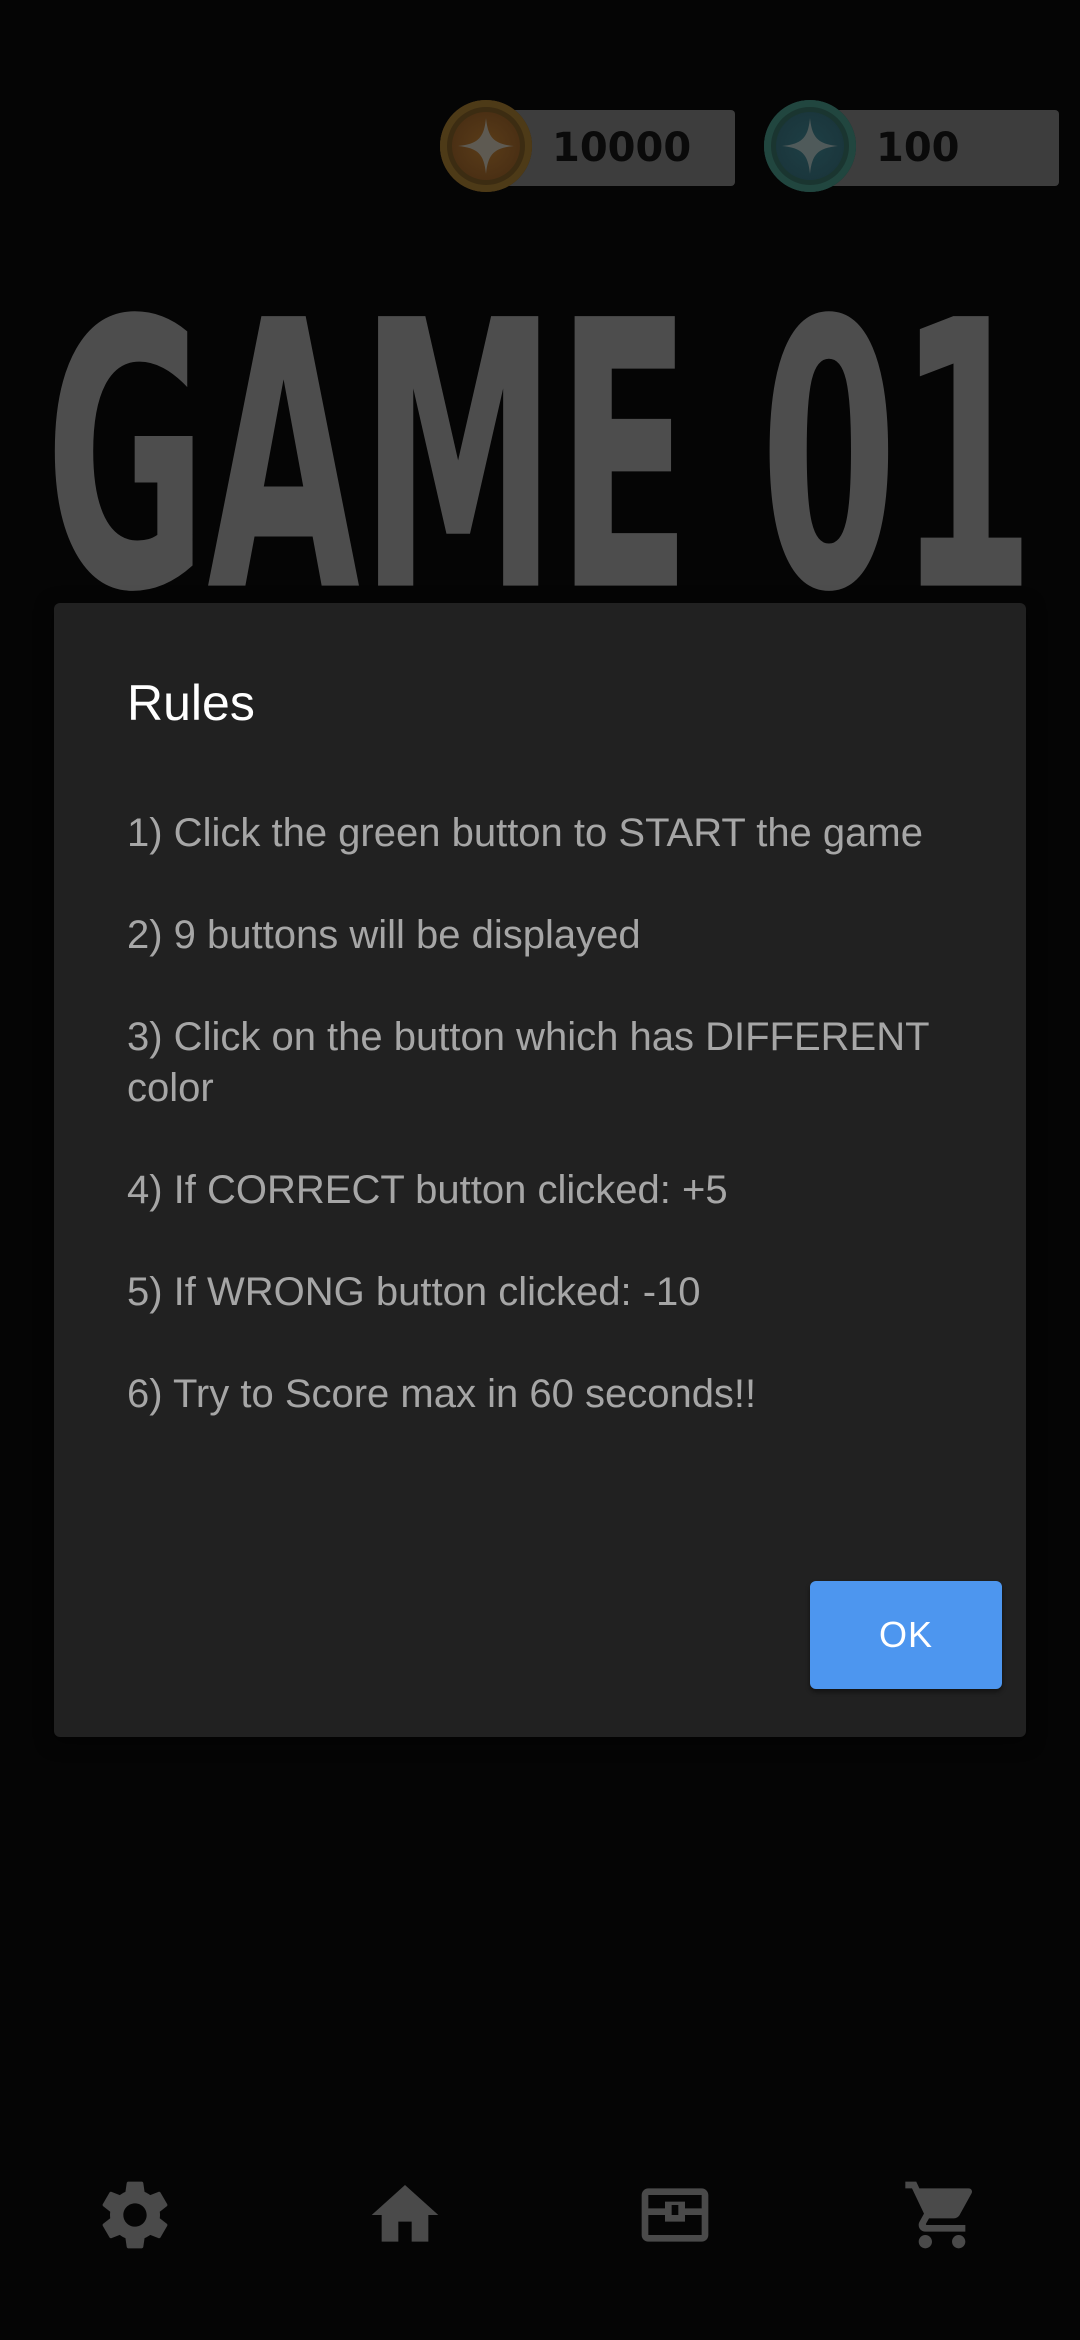 This screenshot has height=2340, width=1080. I want to click on green-coin-icon, so click(810, 146).